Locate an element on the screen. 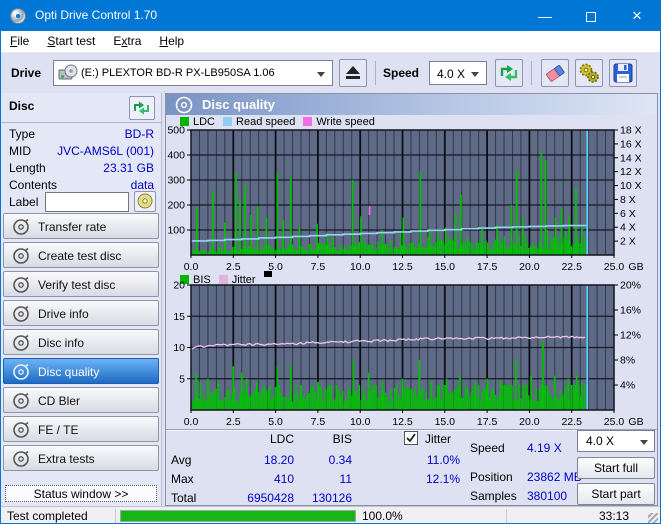  axis-tick-label: 12.5 is located at coordinates (402, 422).